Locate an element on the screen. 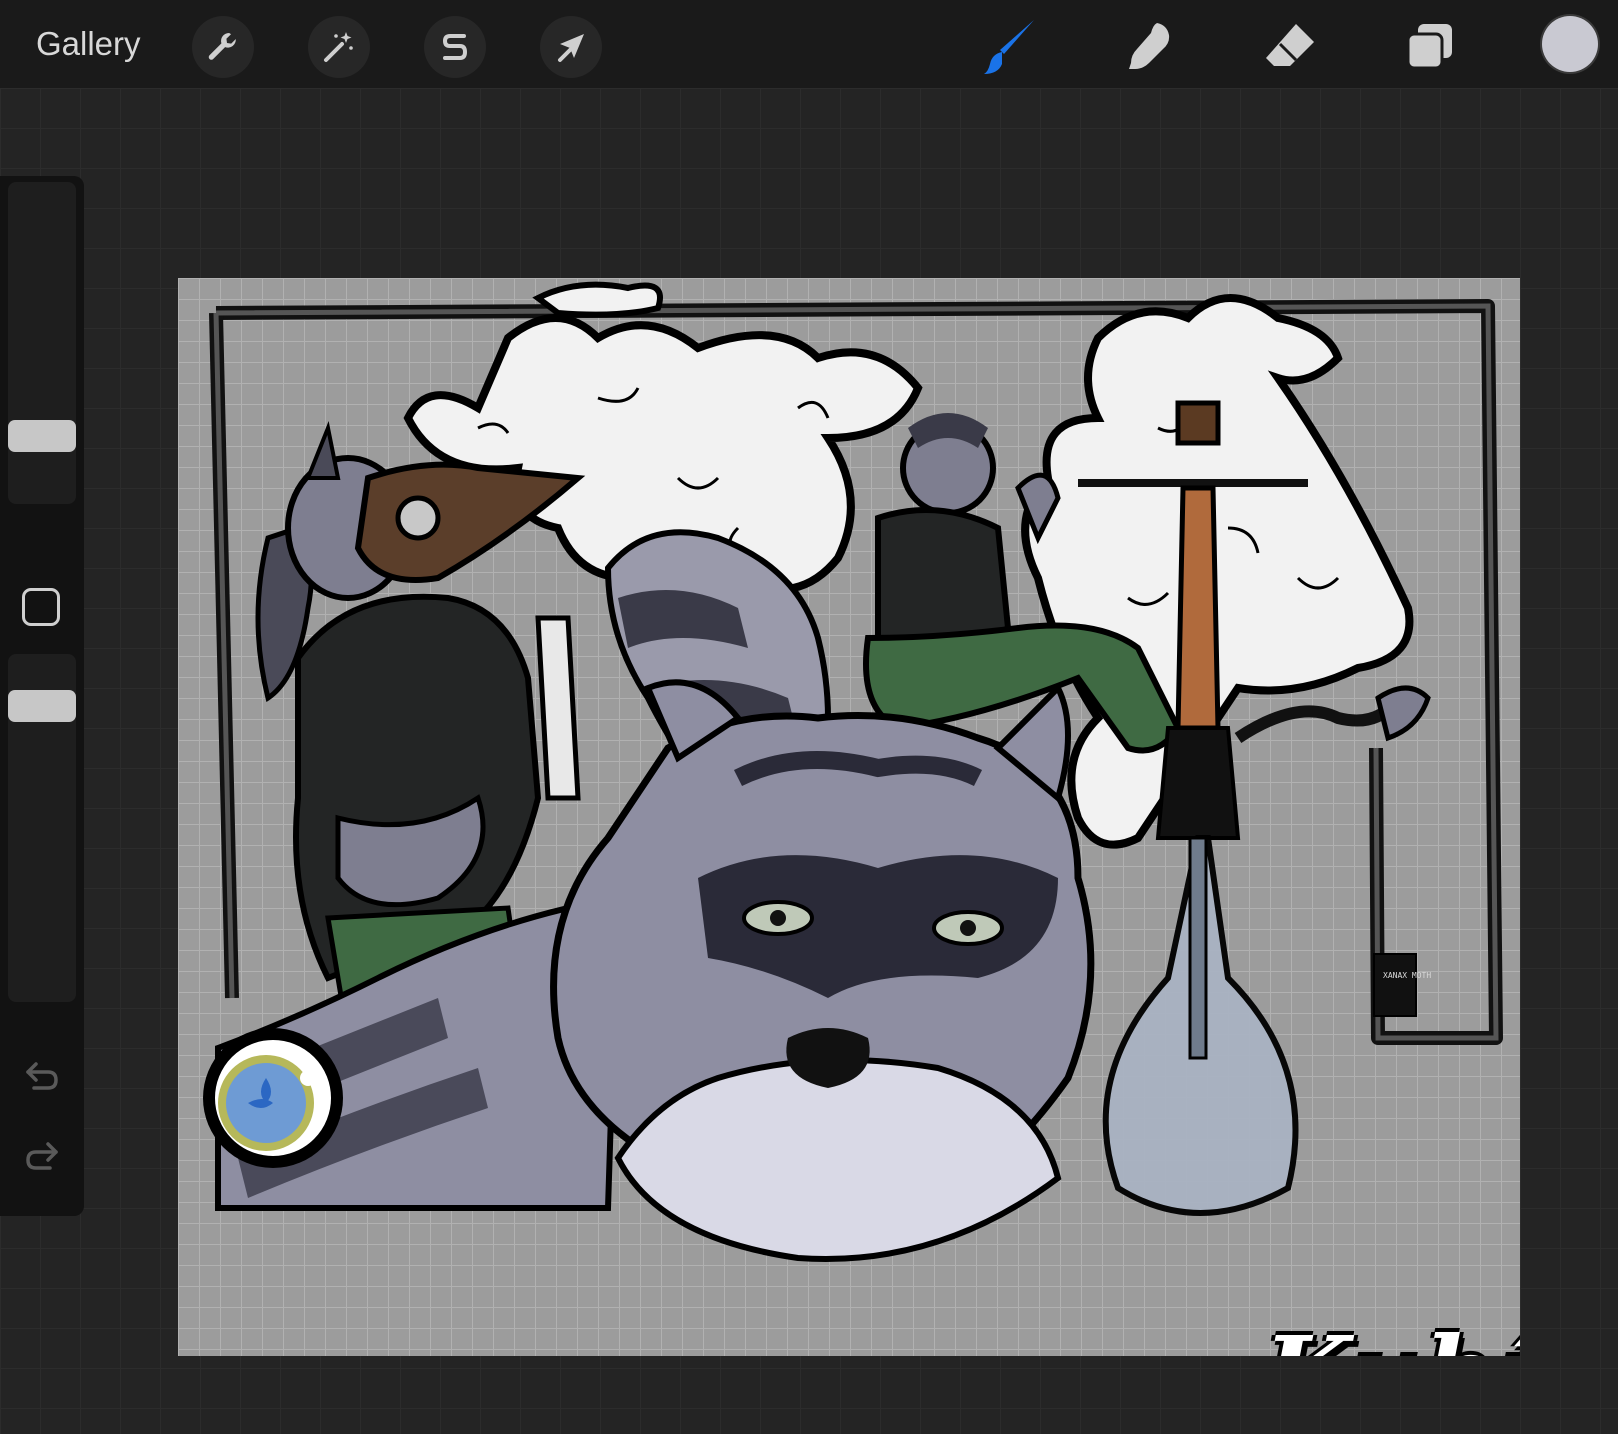 The width and height of the screenshot is (1618, 1434). eraser-tool-button is located at coordinates (1290, 46).